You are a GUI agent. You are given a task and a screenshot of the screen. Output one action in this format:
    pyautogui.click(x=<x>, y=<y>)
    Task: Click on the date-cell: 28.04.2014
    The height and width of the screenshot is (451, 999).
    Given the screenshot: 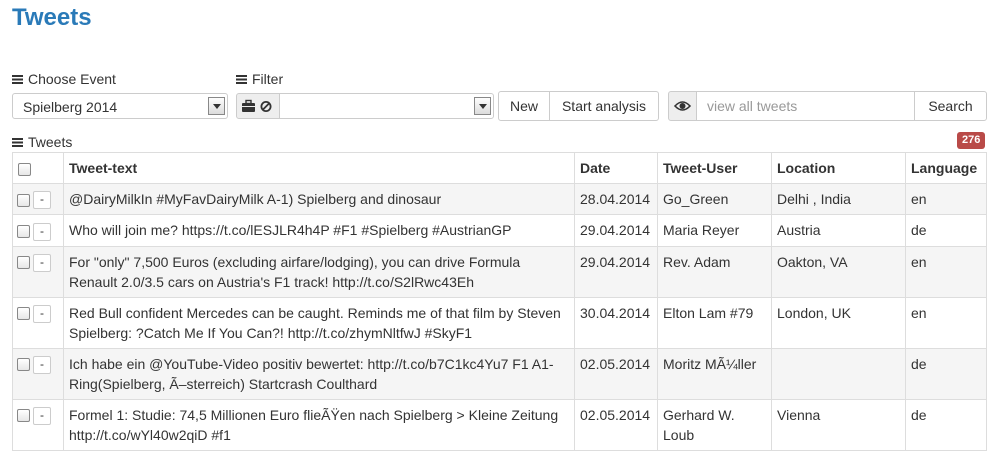 What is the action you would take?
    pyautogui.click(x=616, y=199)
    